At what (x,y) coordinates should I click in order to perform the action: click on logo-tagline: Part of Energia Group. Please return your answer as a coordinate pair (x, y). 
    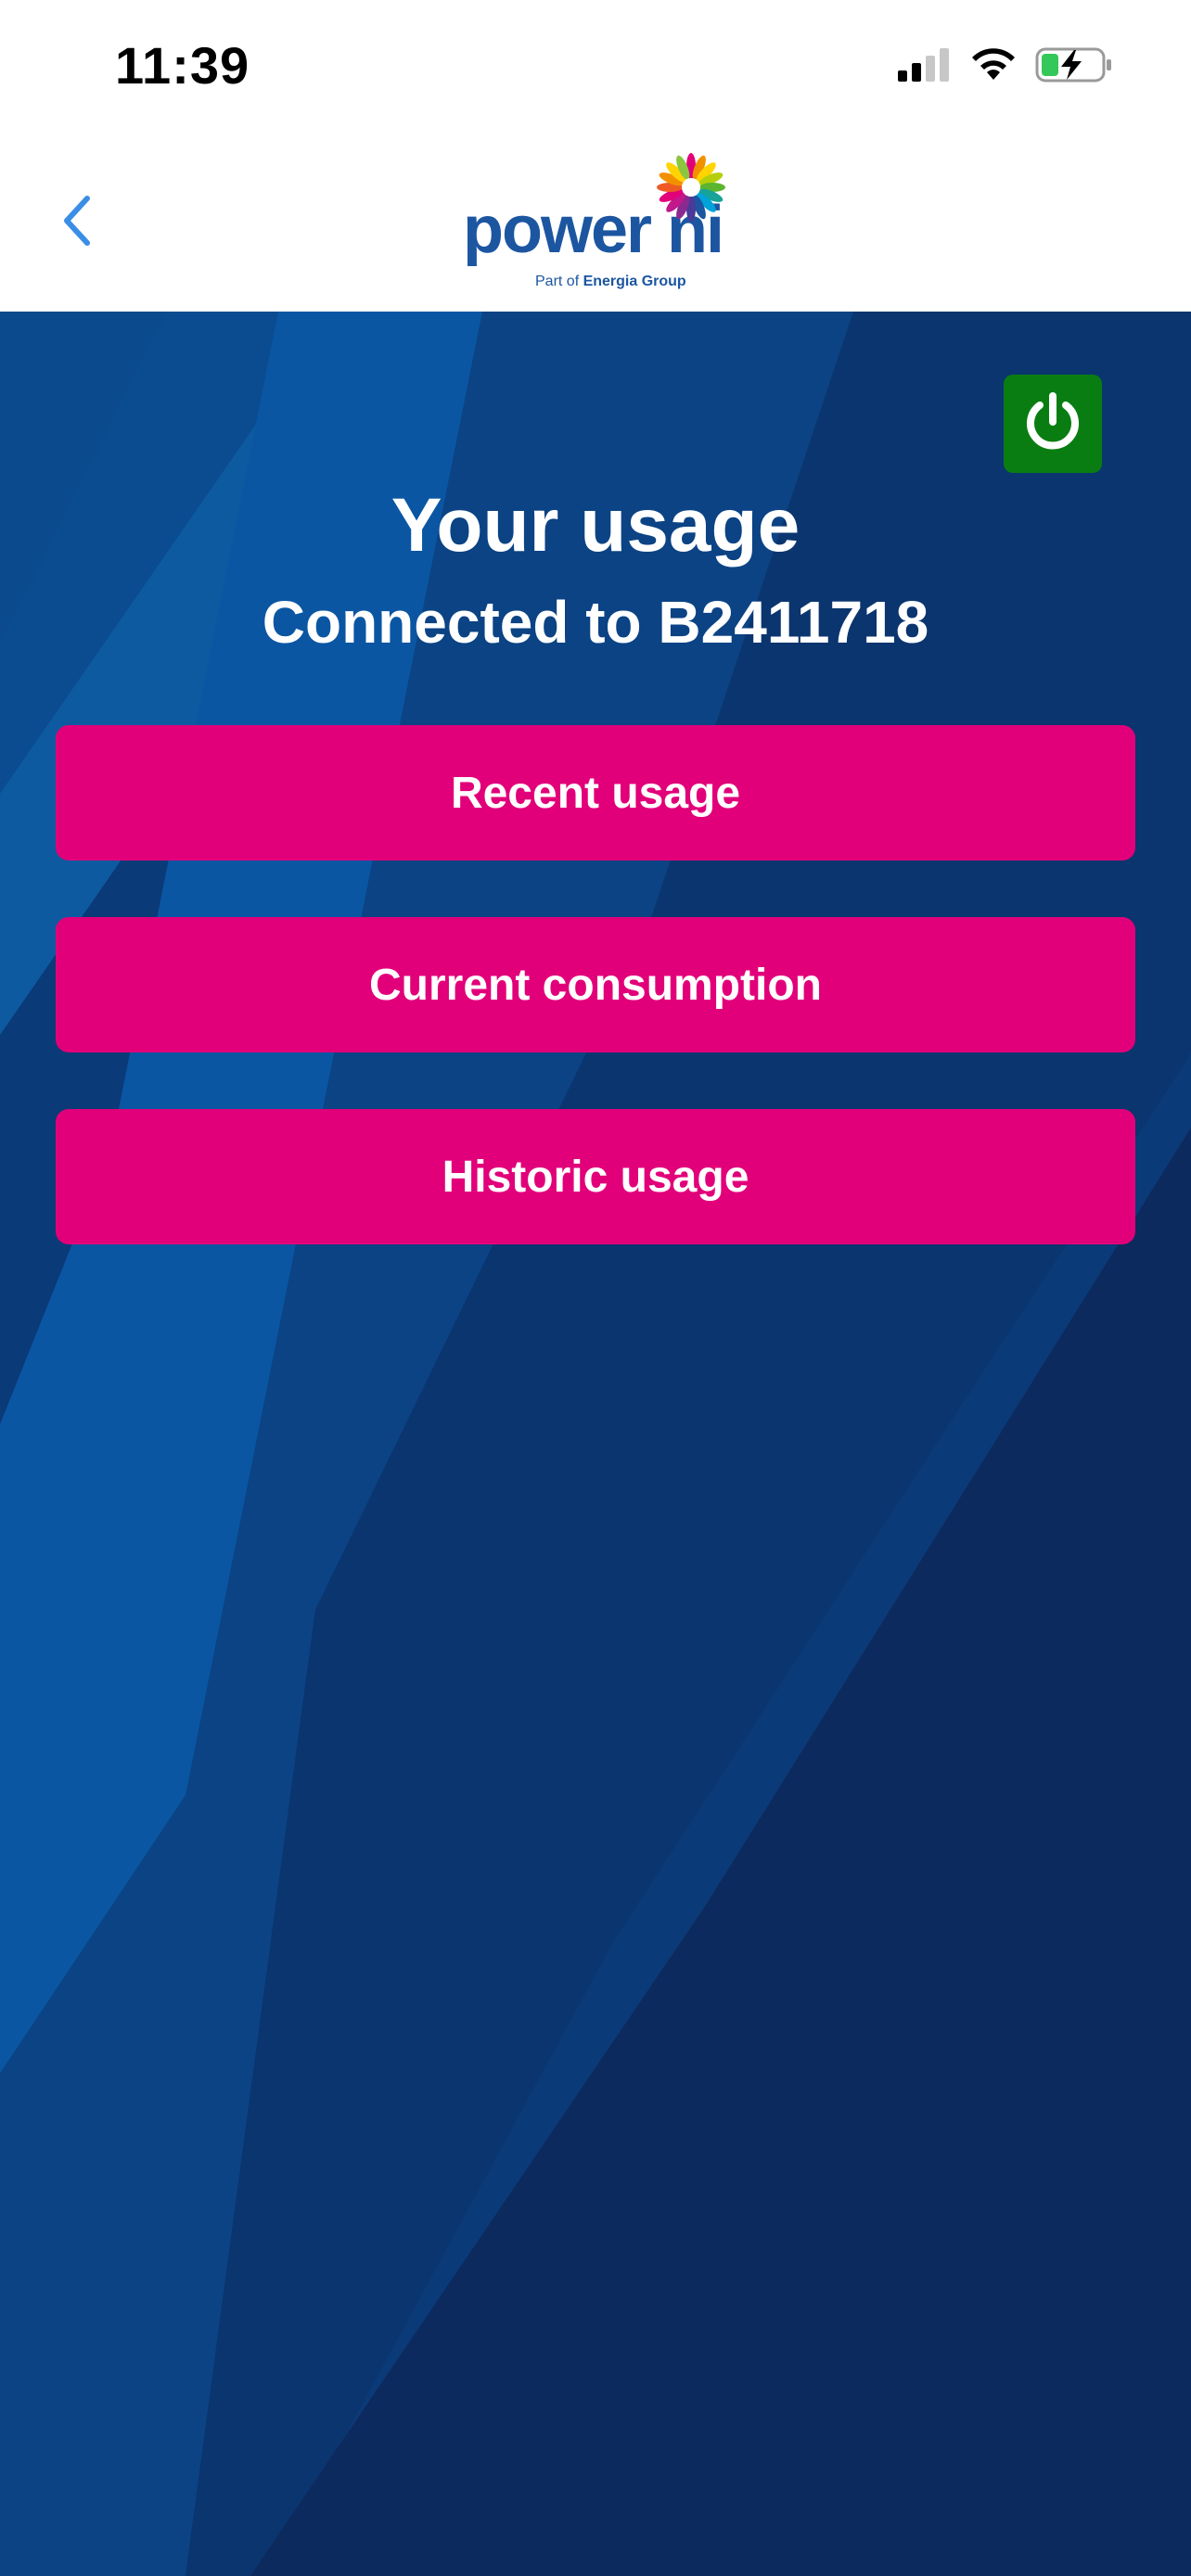
    Looking at the image, I should click on (610, 281).